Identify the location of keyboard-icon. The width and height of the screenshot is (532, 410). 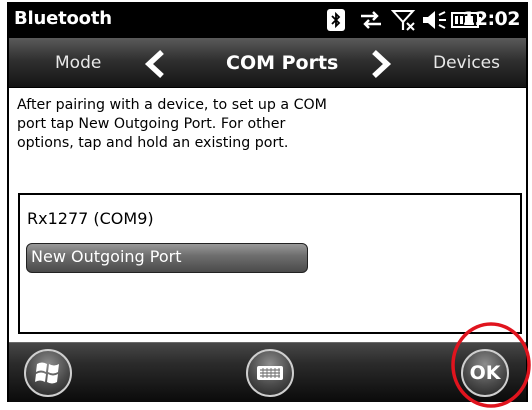
(270, 373).